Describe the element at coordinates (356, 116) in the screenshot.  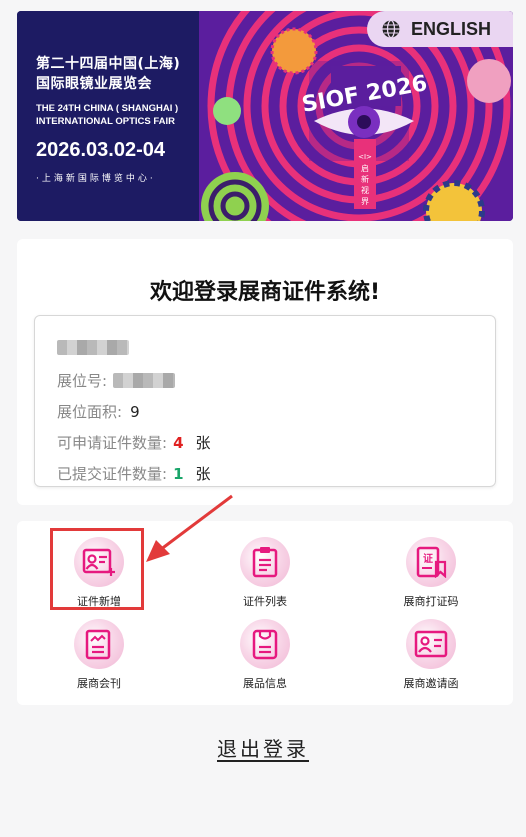
I see `banner-artwork: SIOF 2026 <I> 启 新 视 界 ENGLISH` at that location.